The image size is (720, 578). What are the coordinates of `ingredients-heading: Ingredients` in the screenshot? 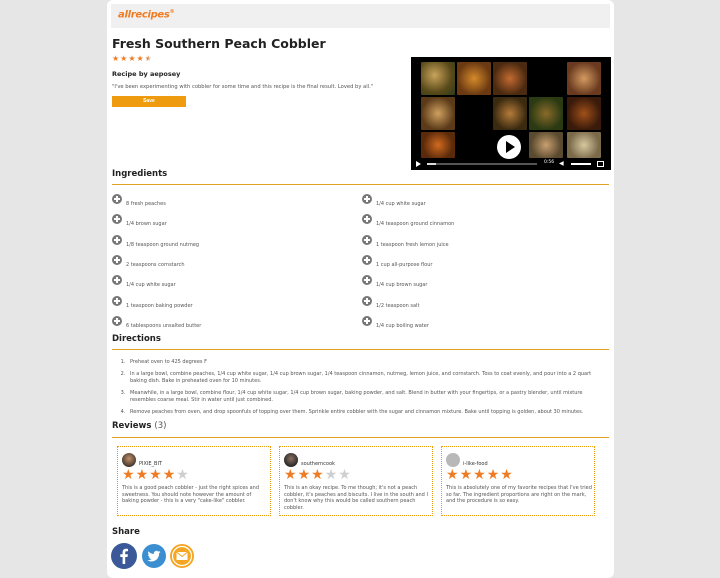 It's located at (140, 174).